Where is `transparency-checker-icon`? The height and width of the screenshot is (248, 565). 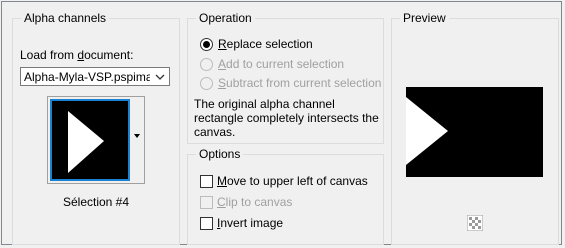 transparency-checker-icon is located at coordinates (475, 223).